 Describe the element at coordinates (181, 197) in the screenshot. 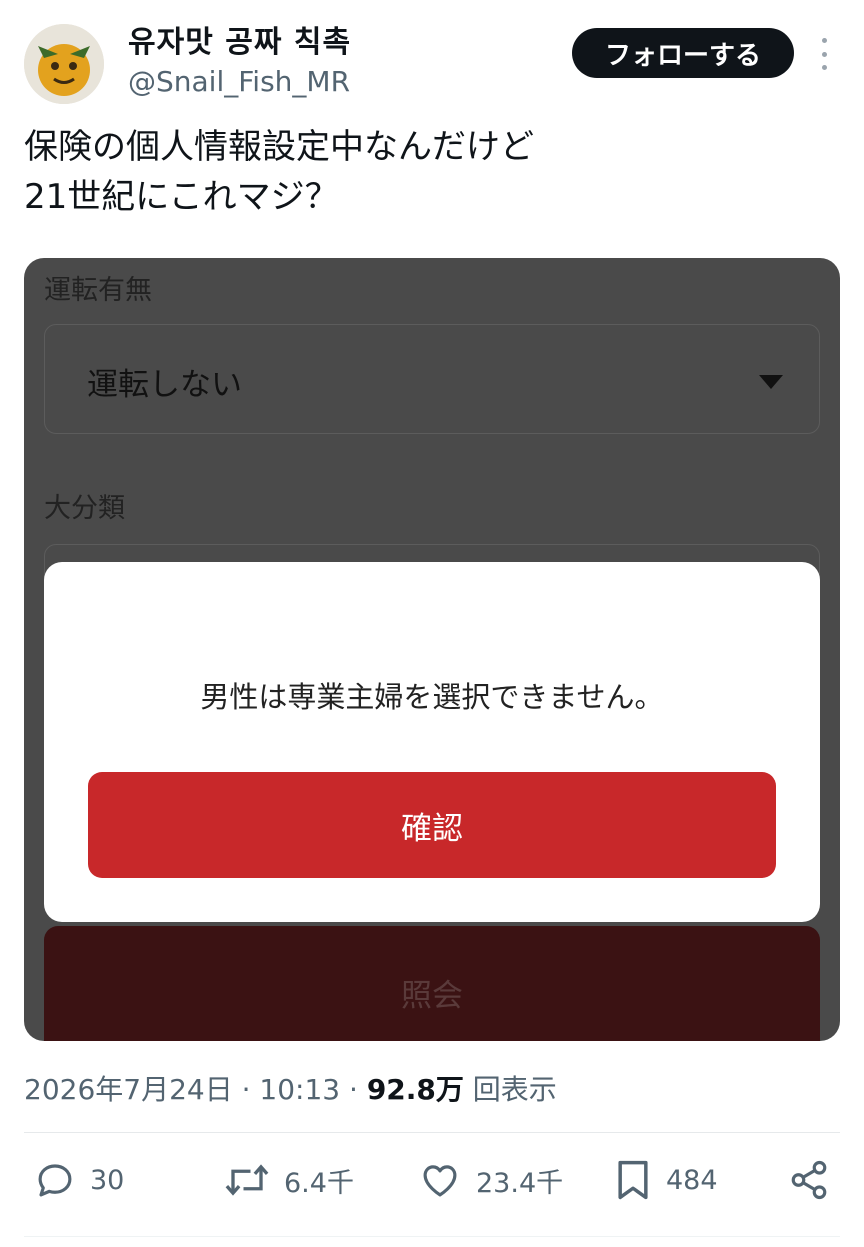

I see `tweet-line: 21世紀にこれマジ？` at that location.